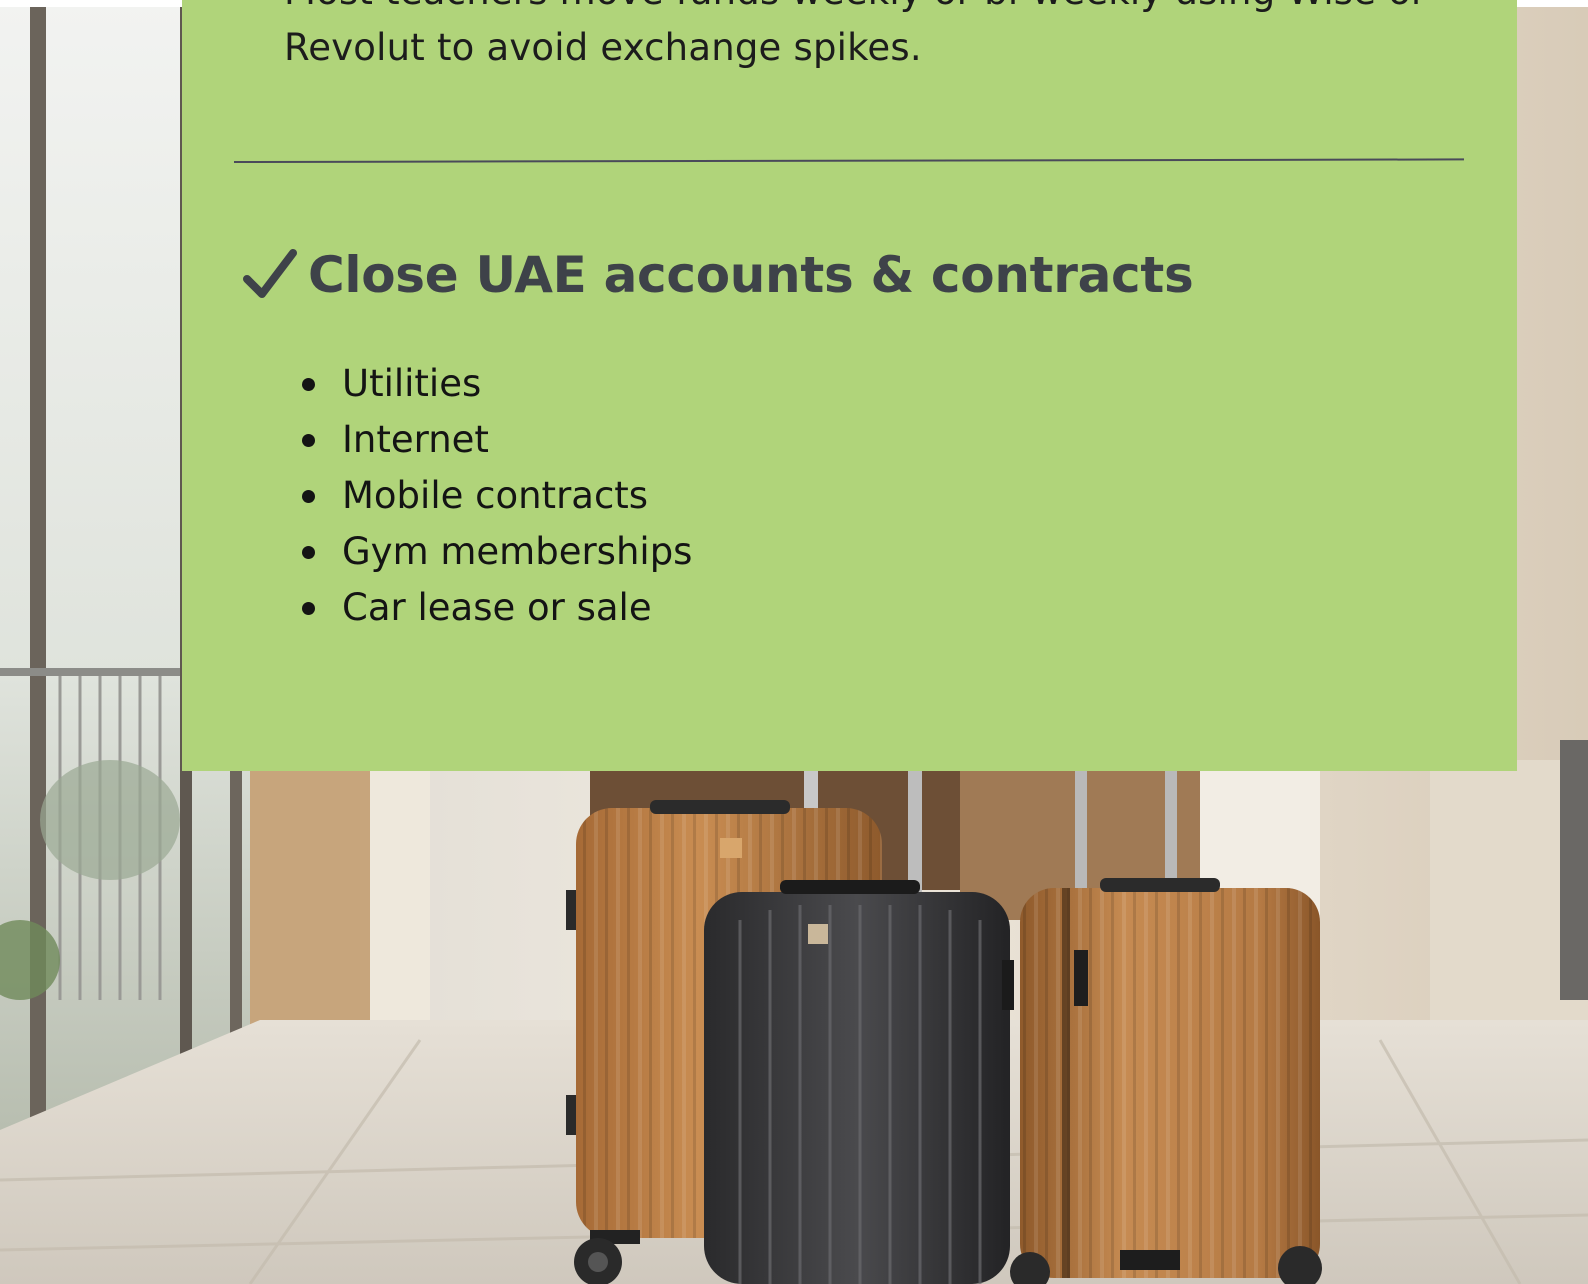 Image resolution: width=1588 pixels, height=1284 pixels. What do you see at coordinates (415, 439) in the screenshot?
I see `list-item-label: Internet` at bounding box center [415, 439].